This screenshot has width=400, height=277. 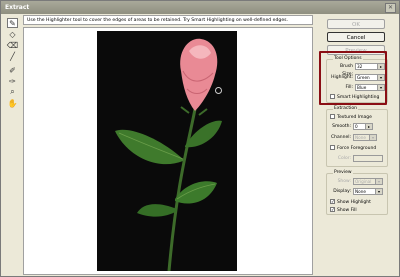 I want to click on color-swatch, so click(x=368, y=158).